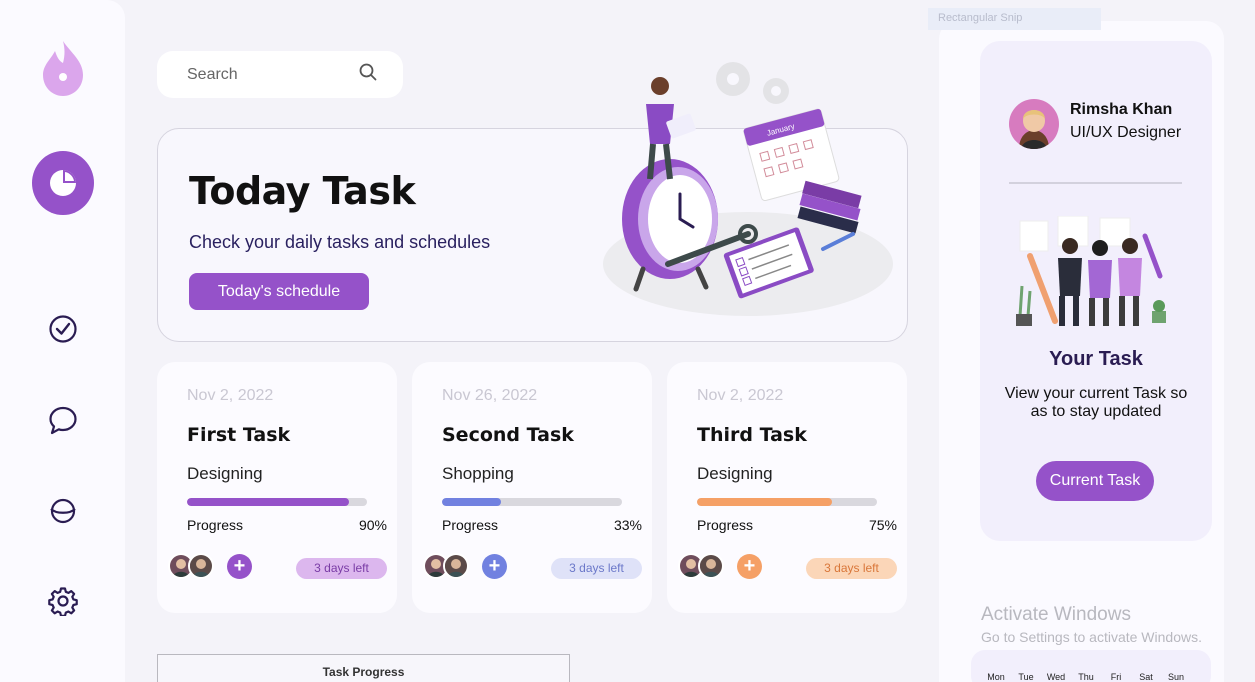 This screenshot has height=682, width=1255. Describe the element at coordinates (1126, 132) in the screenshot. I see `profile-role: UI/UX Designer` at that location.